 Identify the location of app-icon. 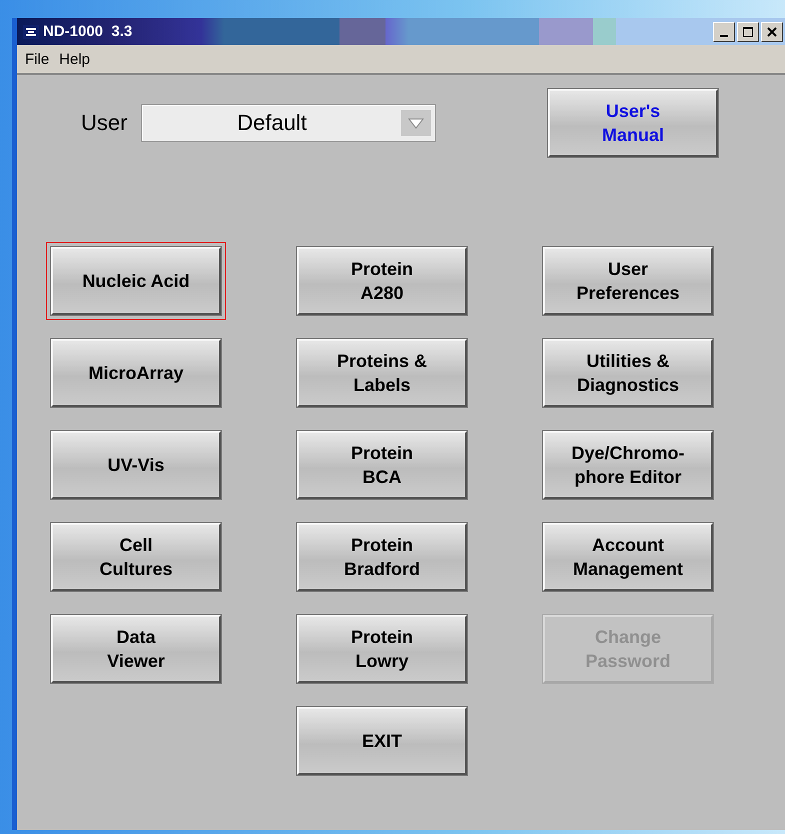
(31, 31).